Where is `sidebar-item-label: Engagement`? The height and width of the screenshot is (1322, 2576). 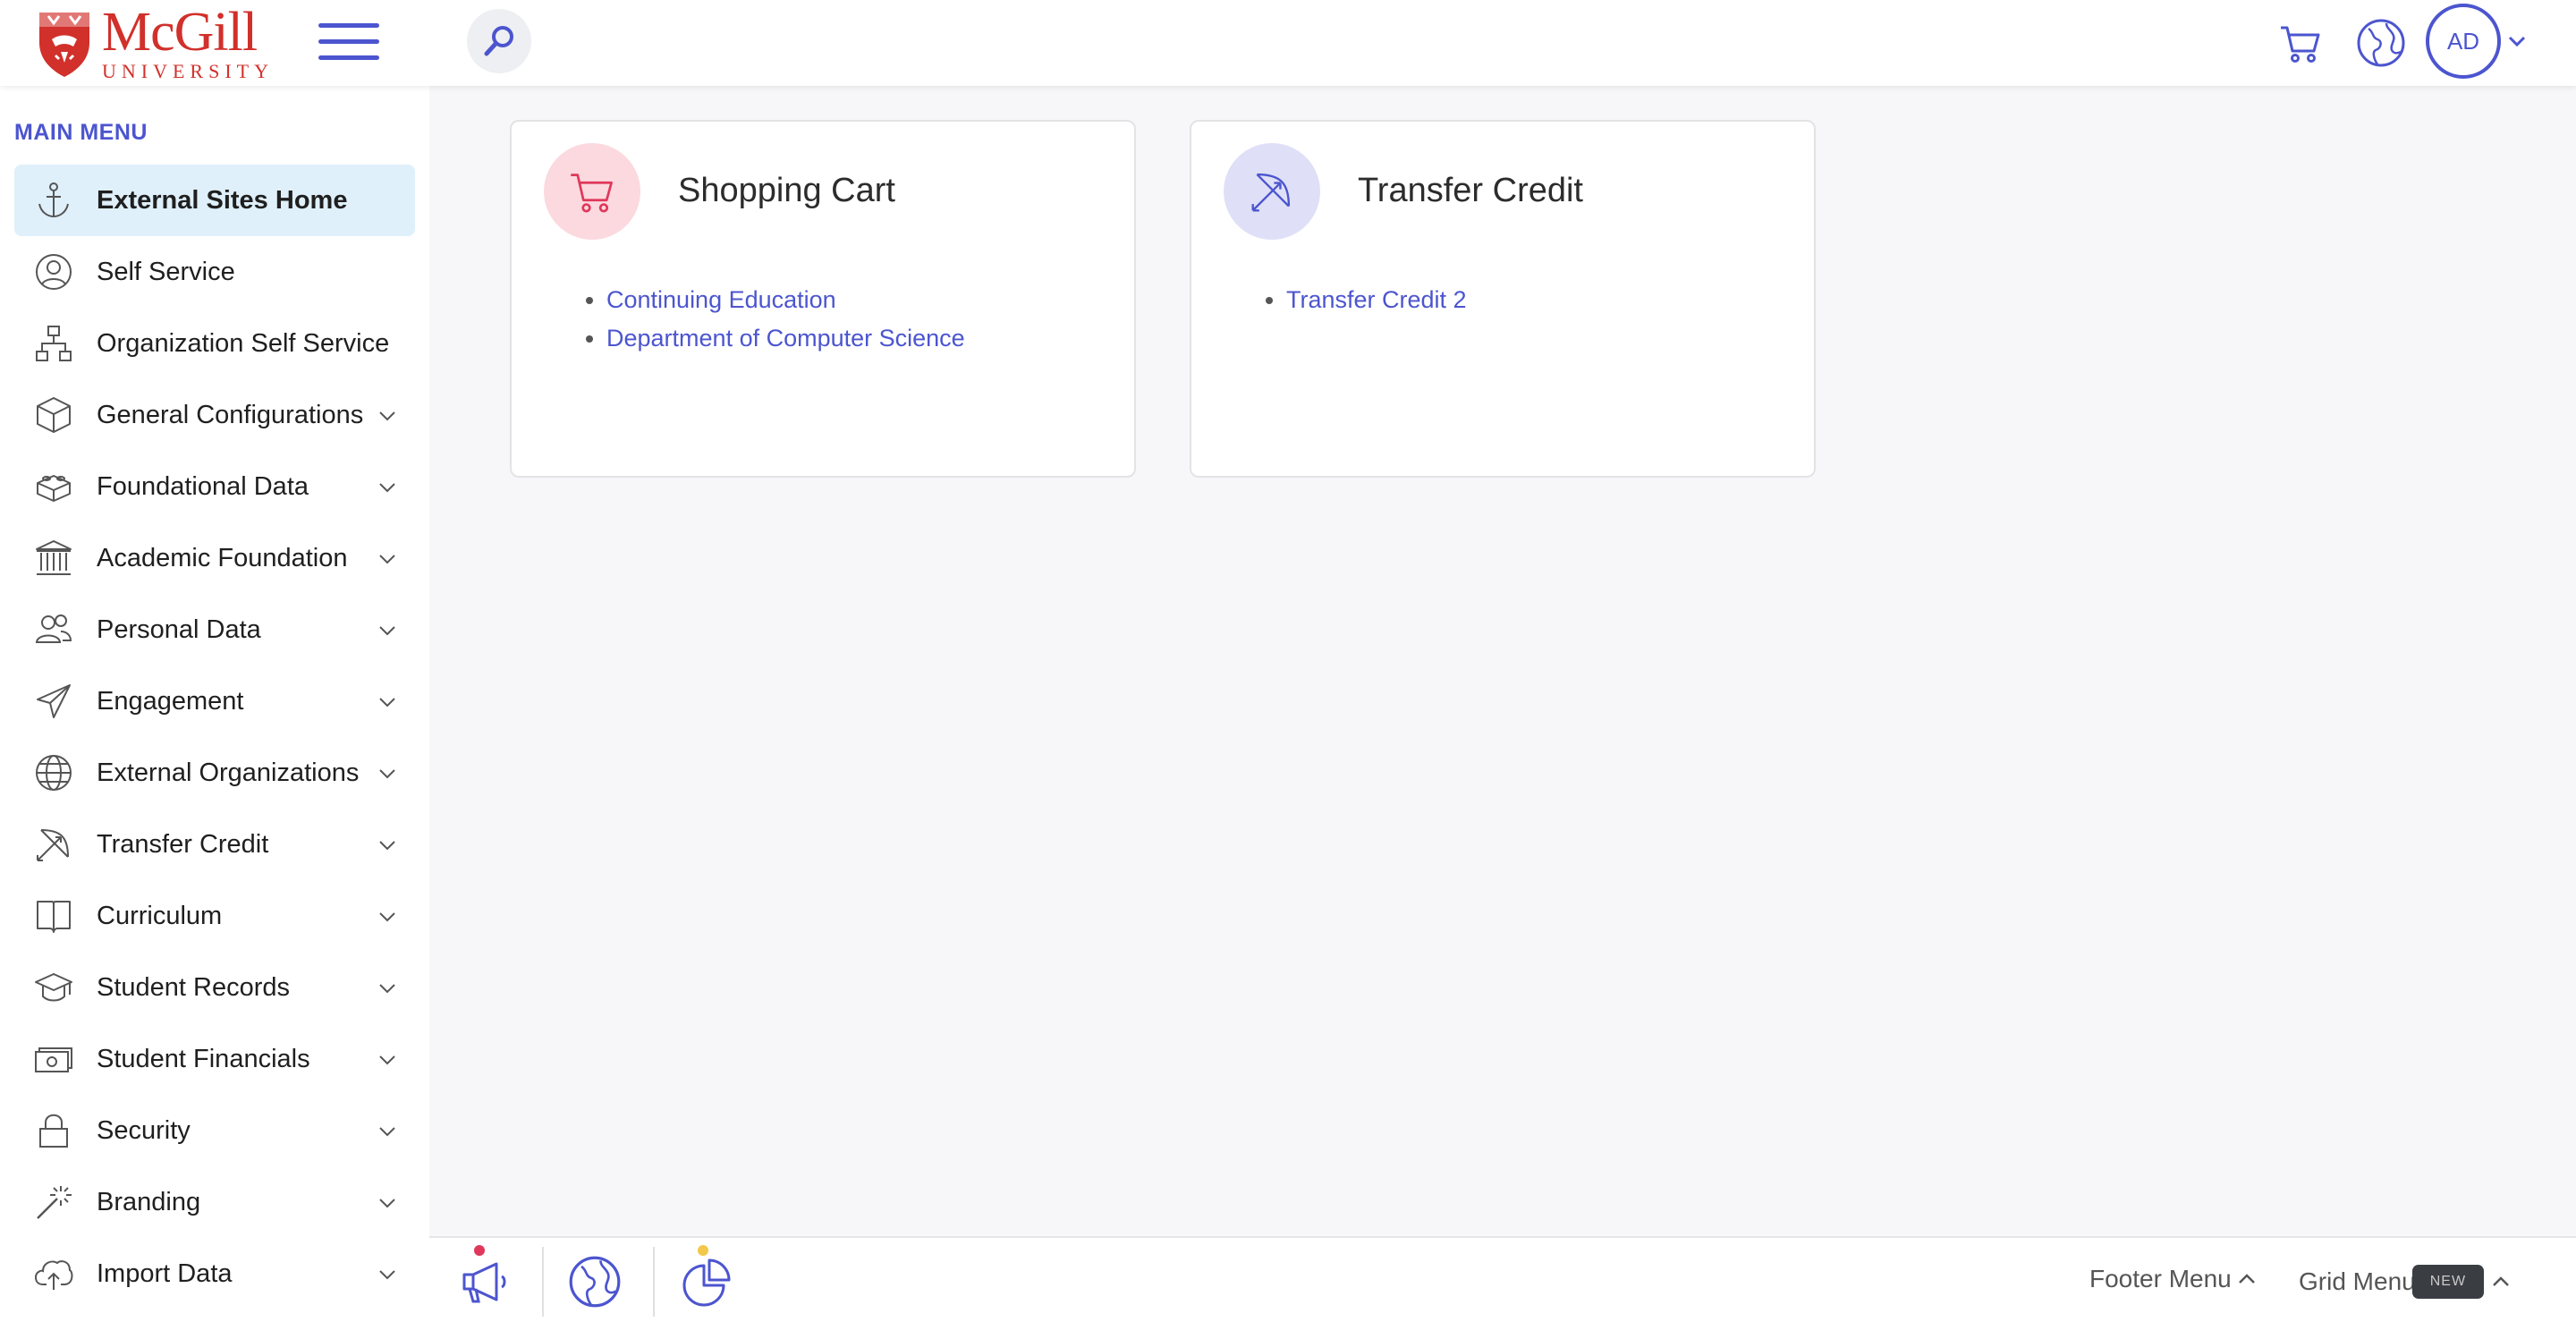
sidebar-item-label: Engagement is located at coordinates (170, 701).